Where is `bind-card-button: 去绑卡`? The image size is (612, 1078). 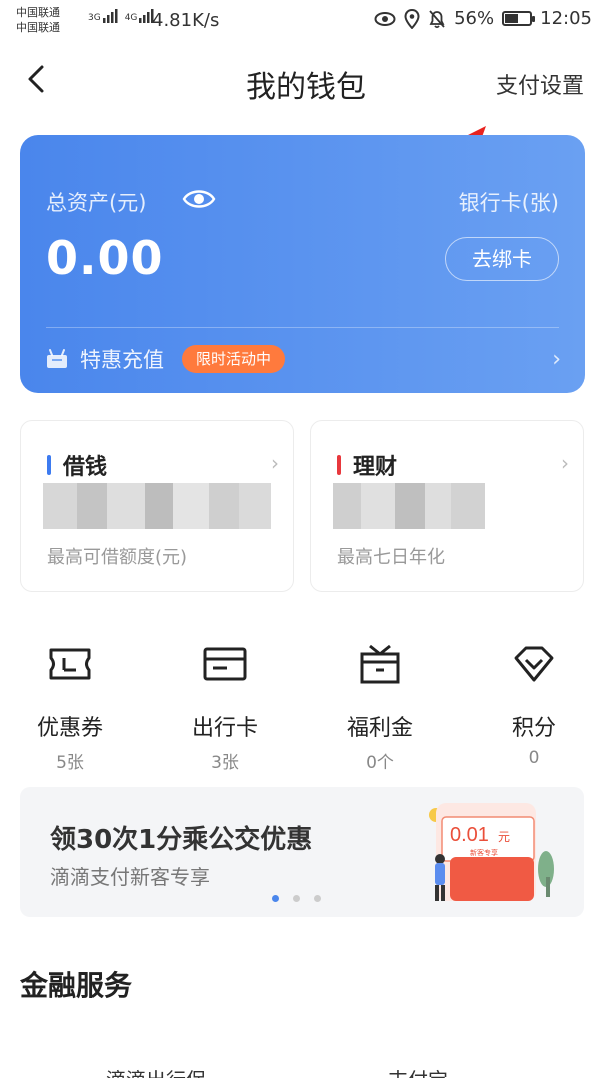 bind-card-button: 去绑卡 is located at coordinates (502, 259).